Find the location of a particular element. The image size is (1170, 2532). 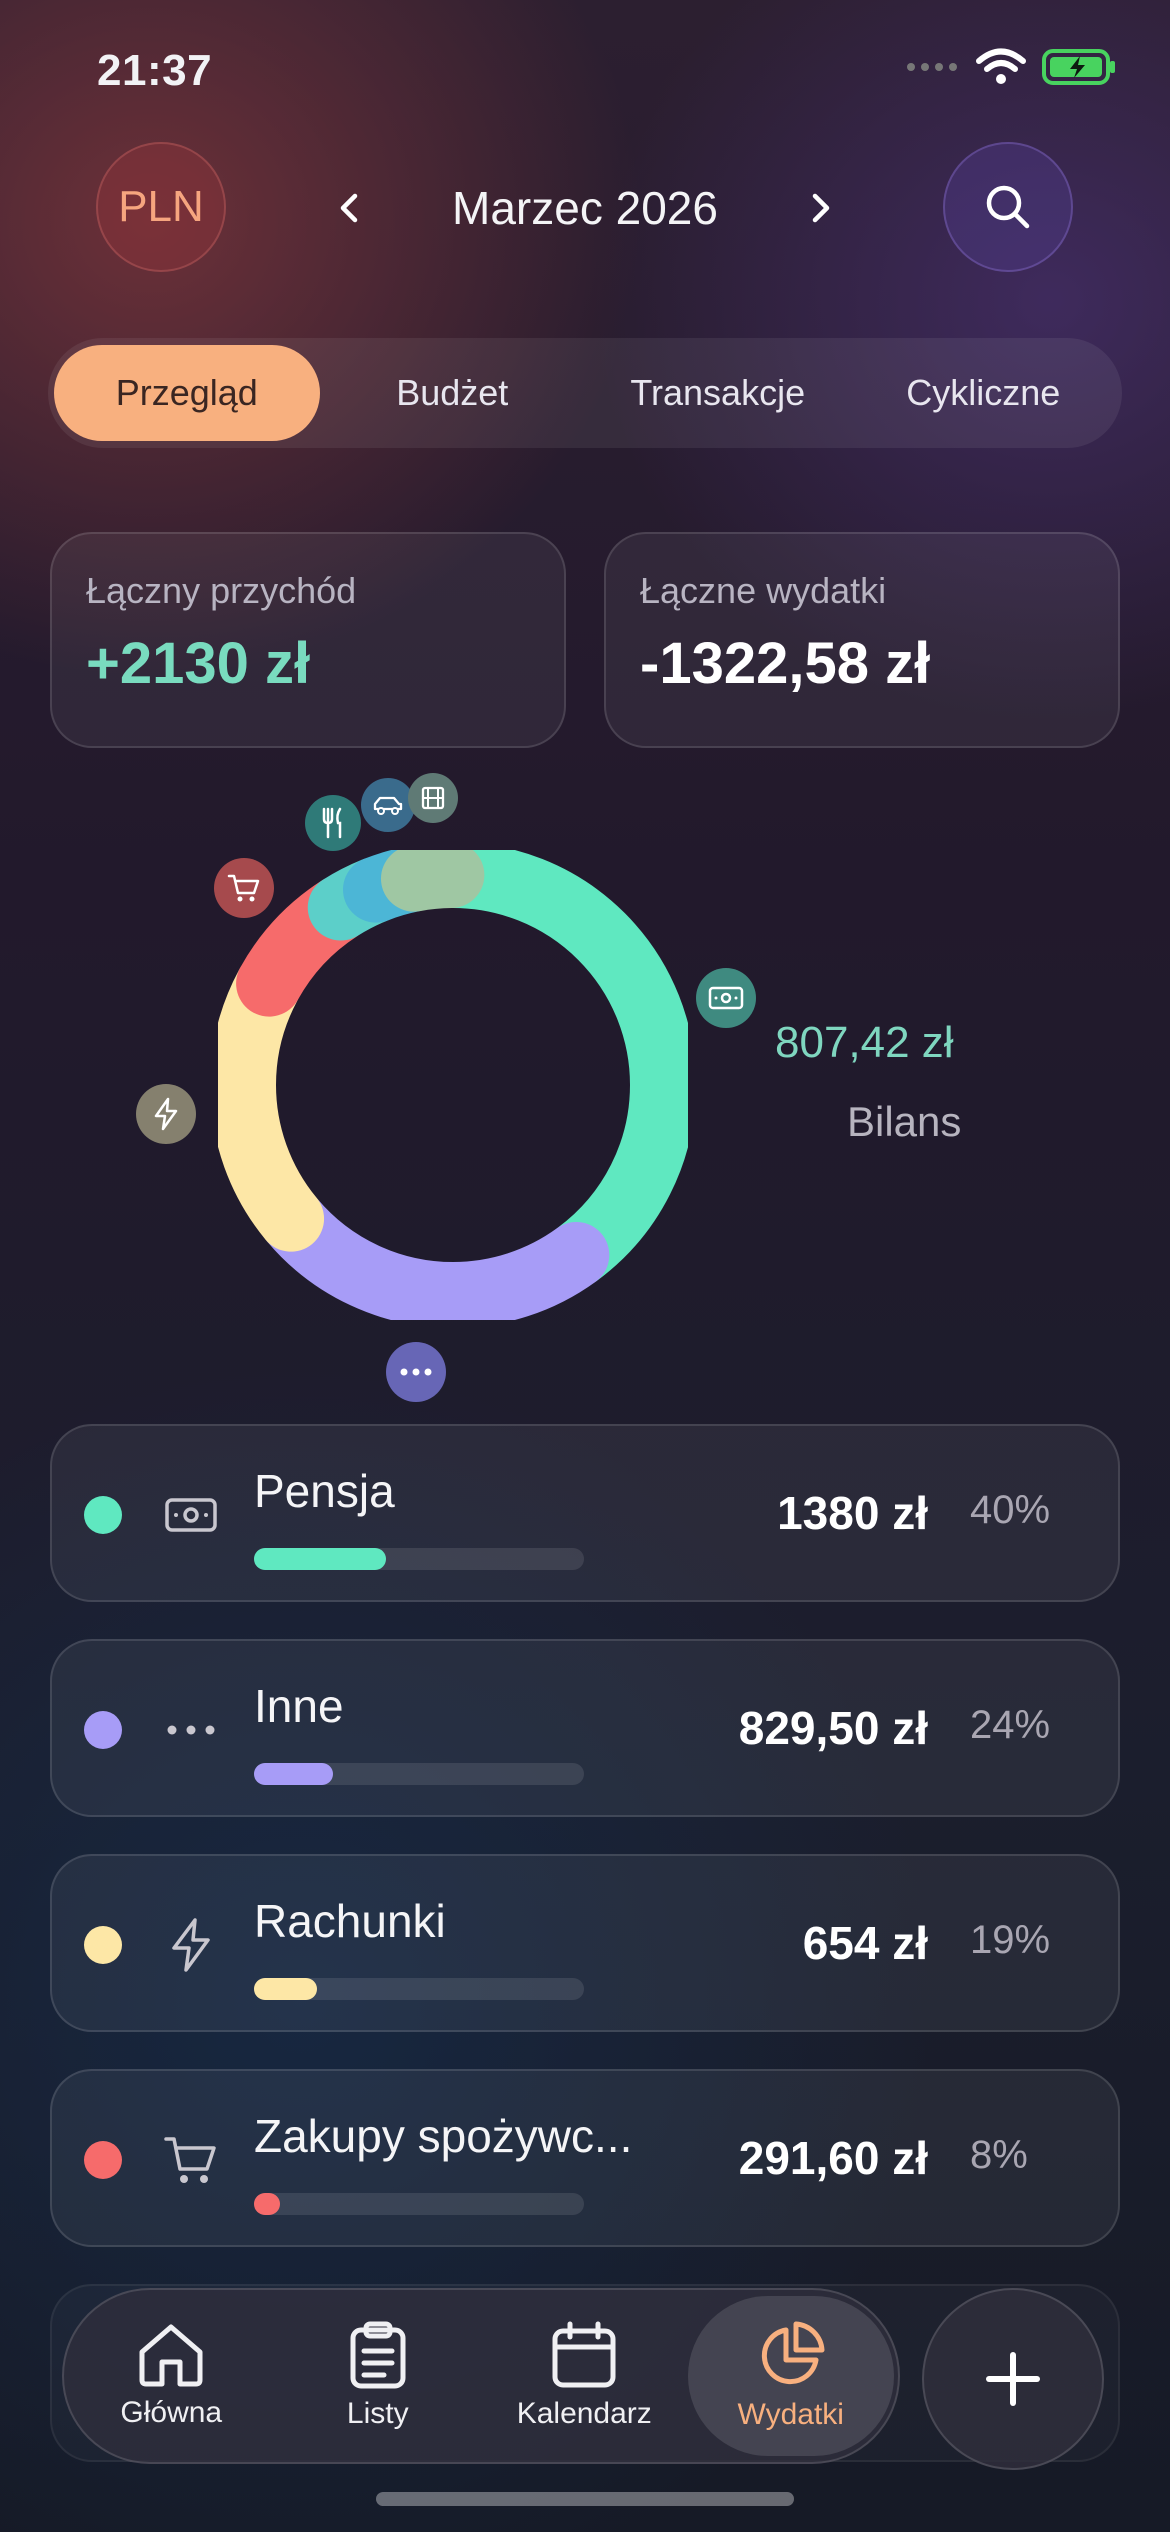

category-row: Zakupy spożywc... 291,60 zł 8% is located at coordinates (585, 2158).